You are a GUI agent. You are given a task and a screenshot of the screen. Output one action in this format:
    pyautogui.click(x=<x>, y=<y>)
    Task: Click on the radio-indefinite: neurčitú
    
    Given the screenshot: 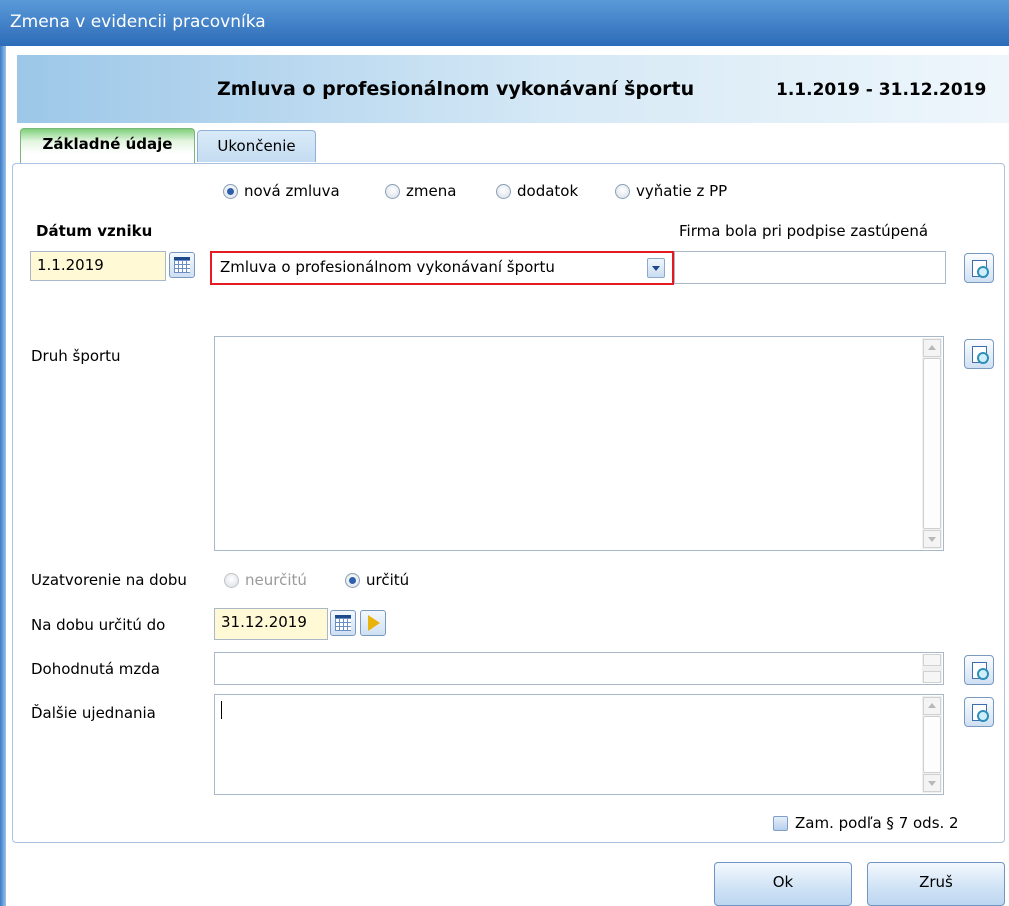 What is the action you would take?
    pyautogui.click(x=265, y=580)
    